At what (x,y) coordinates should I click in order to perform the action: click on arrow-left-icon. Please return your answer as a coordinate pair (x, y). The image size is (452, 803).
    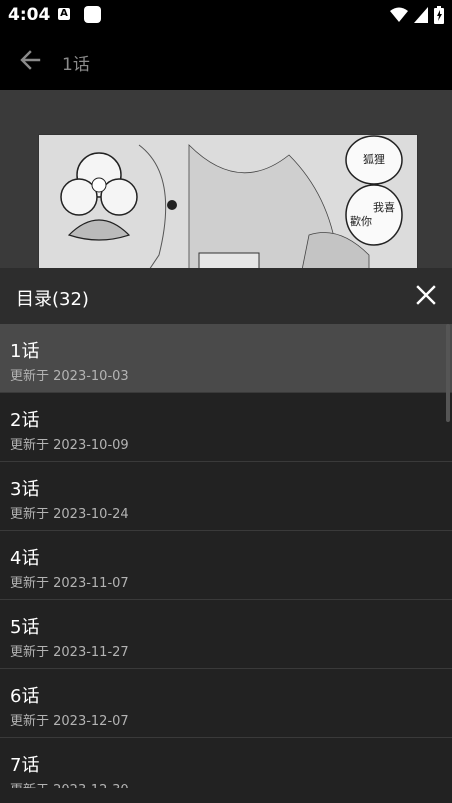
    Looking at the image, I should click on (30, 60).